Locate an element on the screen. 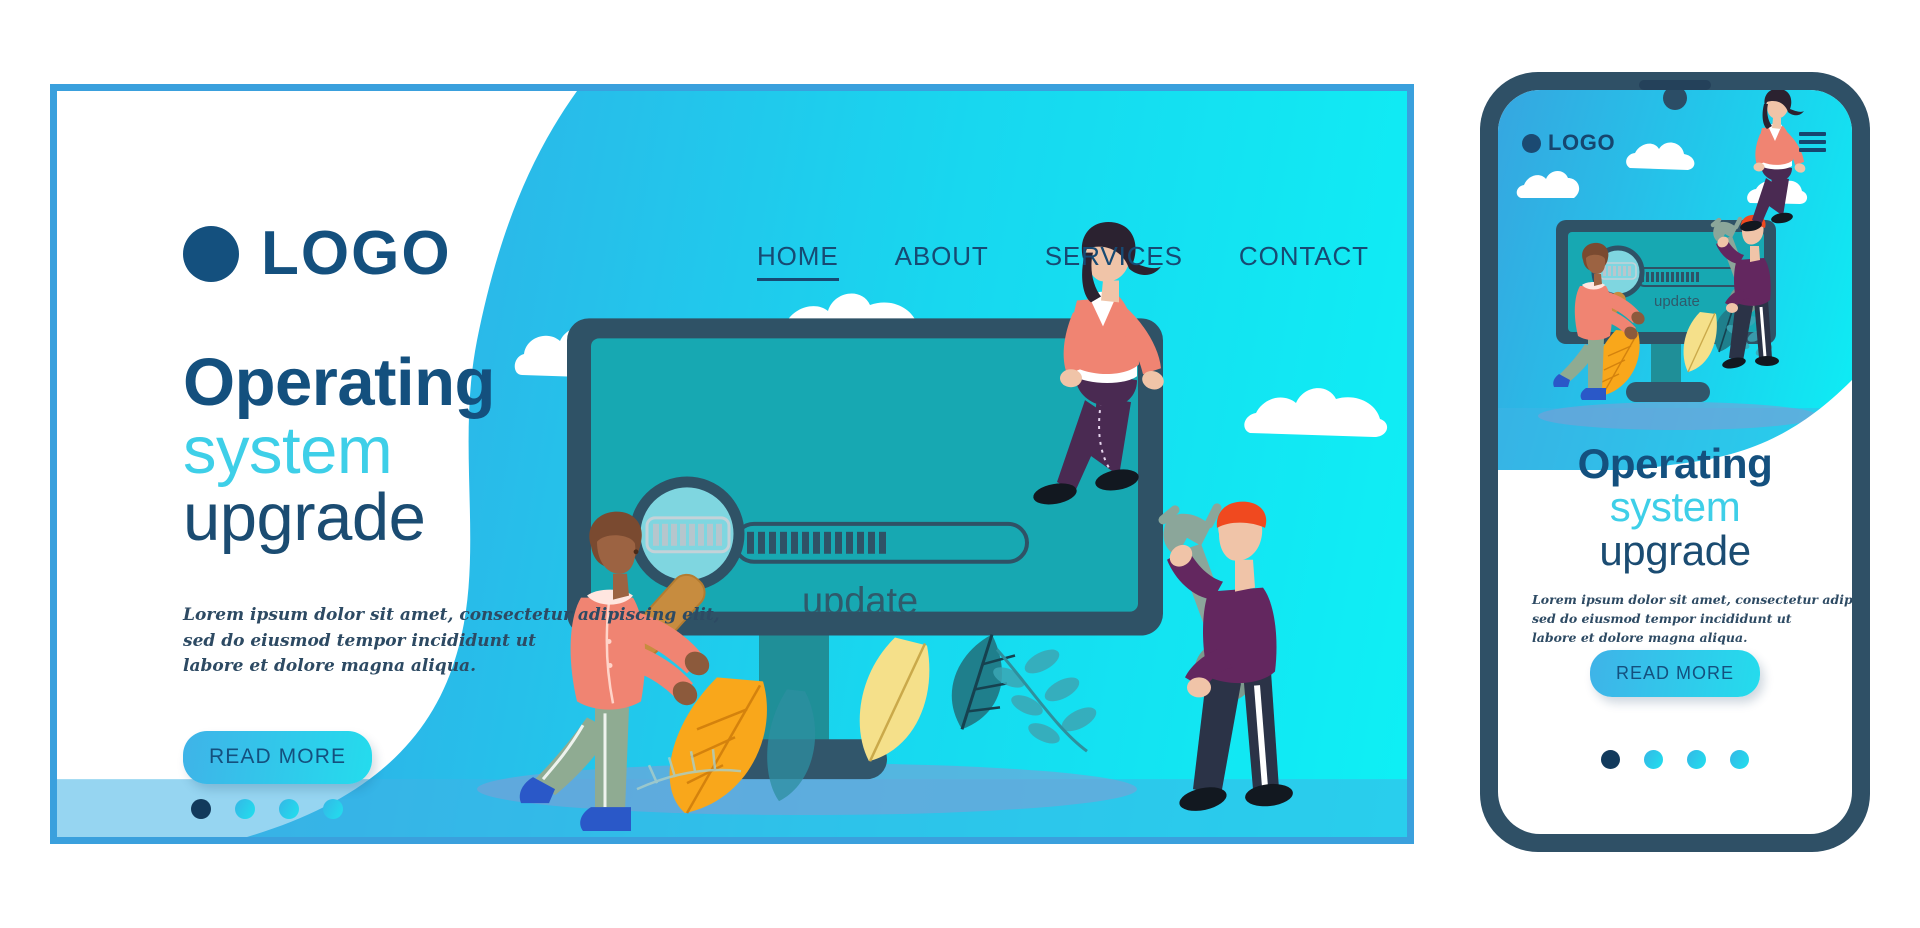 The height and width of the screenshot is (928, 1920). phone-lead-line-3: labore et dolore magna aliqua. is located at coordinates (1640, 637).